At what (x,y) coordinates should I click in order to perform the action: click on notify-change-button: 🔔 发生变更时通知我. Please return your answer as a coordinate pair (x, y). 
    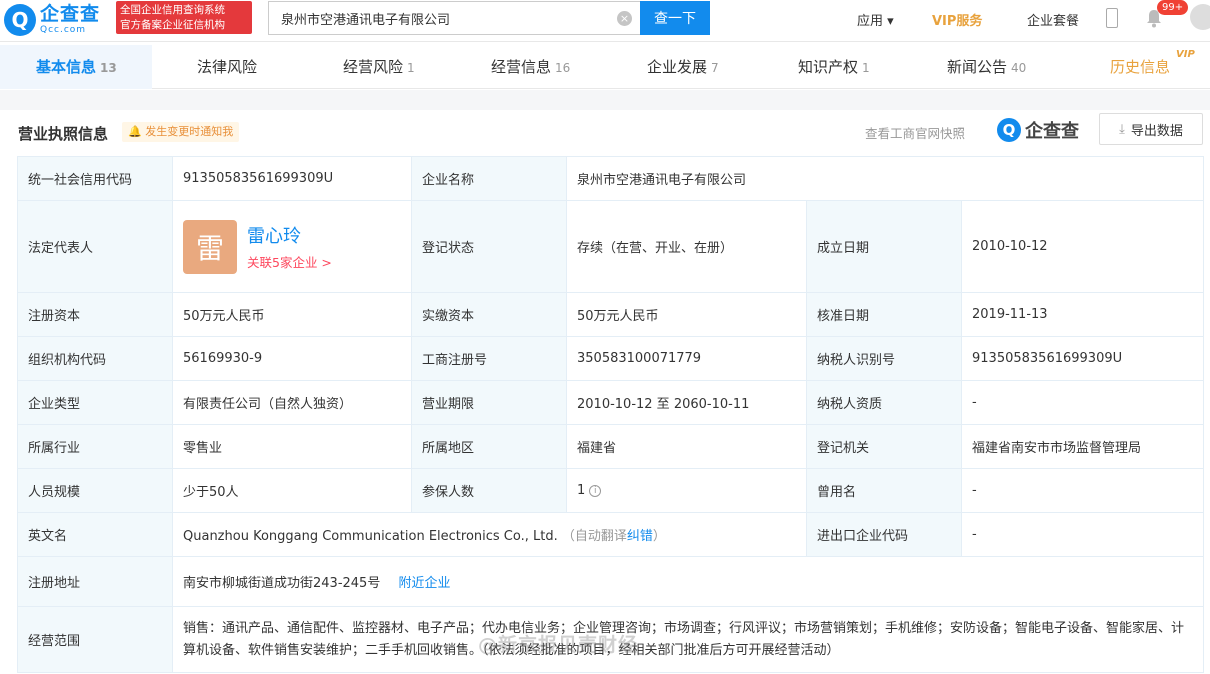
    Looking at the image, I should click on (181, 132).